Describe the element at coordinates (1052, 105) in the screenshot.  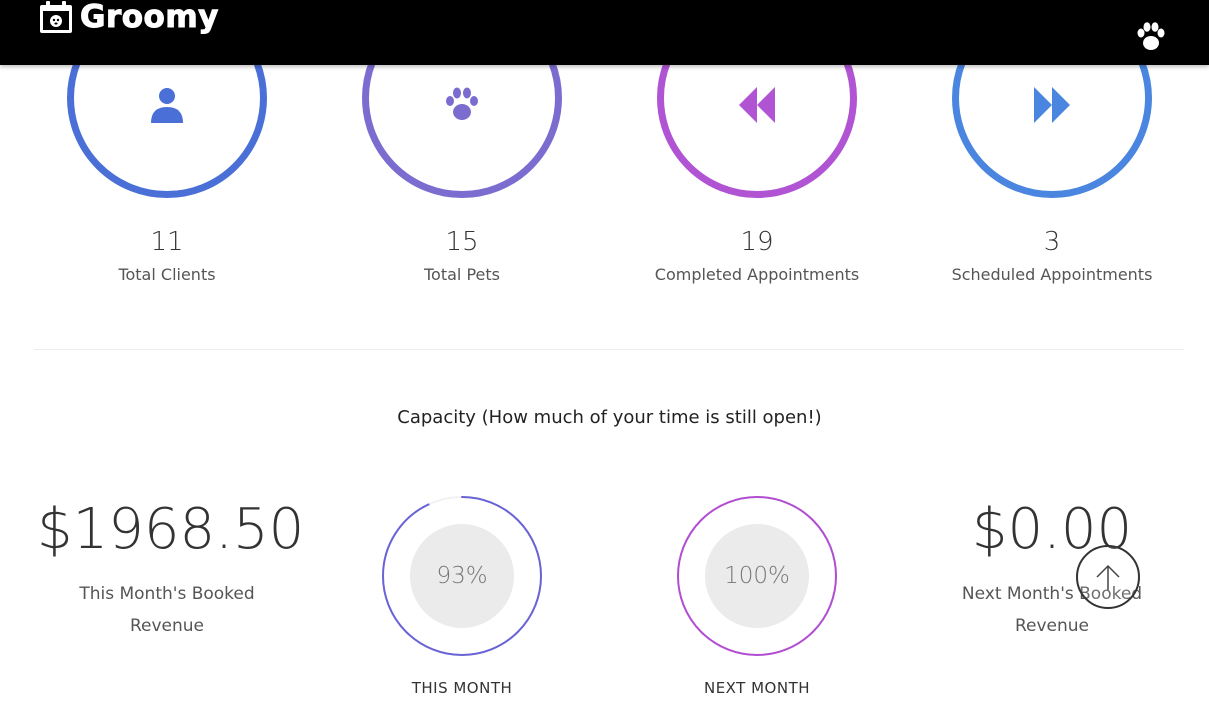
I see `fast-forward-icon` at that location.